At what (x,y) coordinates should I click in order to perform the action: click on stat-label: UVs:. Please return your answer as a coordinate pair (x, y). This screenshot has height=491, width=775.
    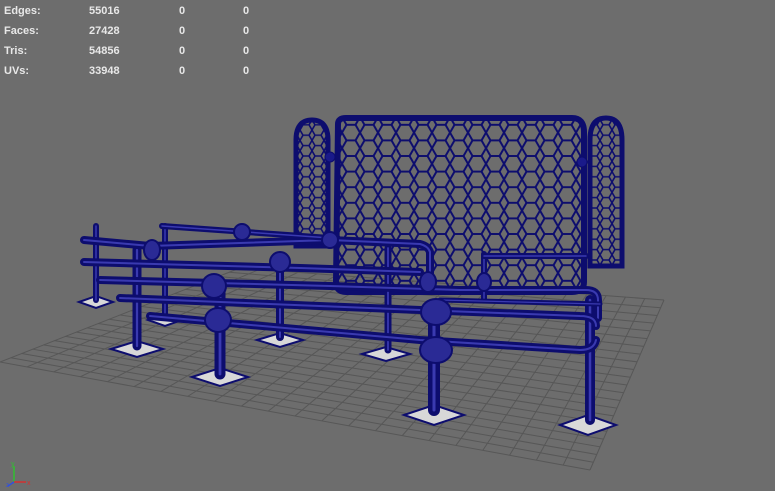
    Looking at the image, I should click on (17, 71).